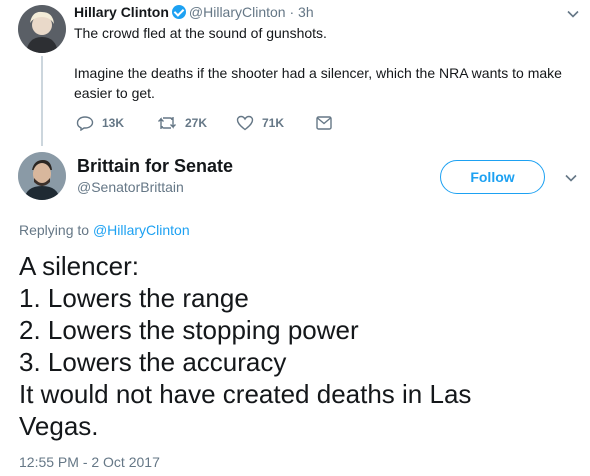 Image resolution: width=590 pixels, height=476 pixels. Describe the element at coordinates (196, 123) in the screenshot. I see `retweet-count: 27K` at that location.